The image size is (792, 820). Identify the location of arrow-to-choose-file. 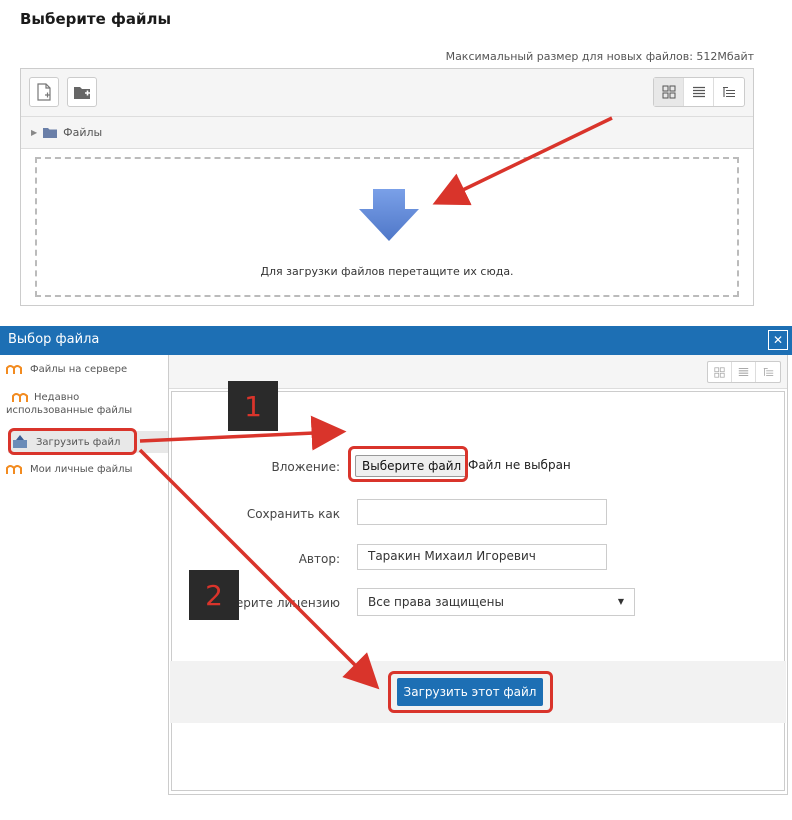
(243, 433).